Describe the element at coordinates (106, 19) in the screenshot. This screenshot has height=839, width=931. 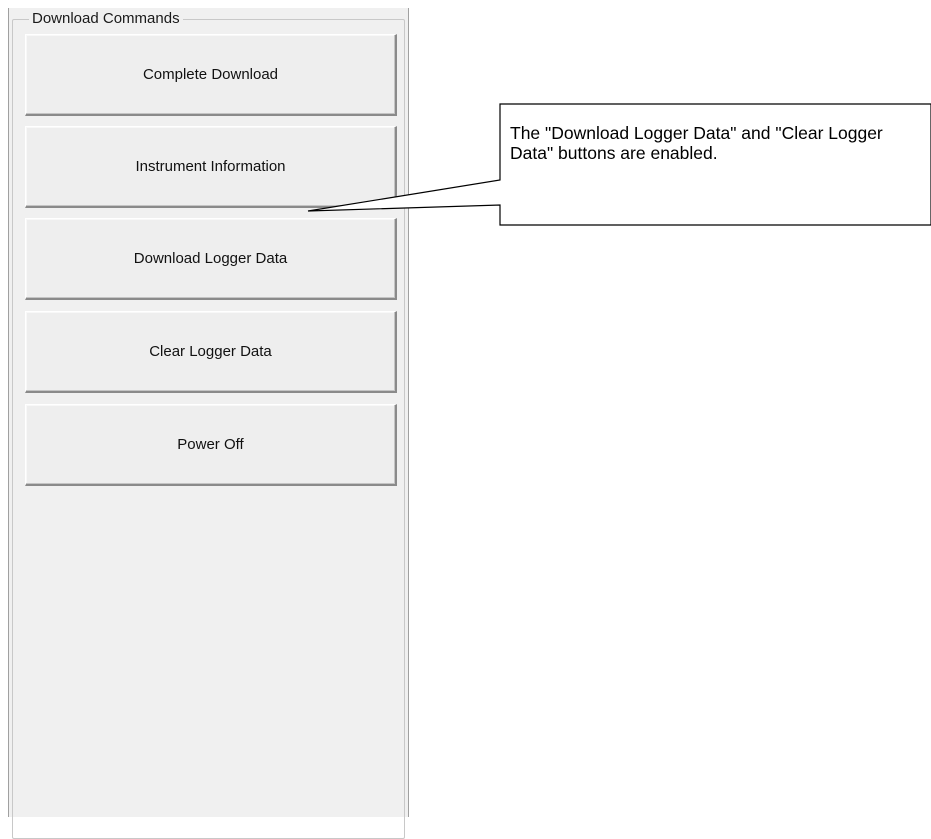
I see `group-title: Download Commands` at that location.